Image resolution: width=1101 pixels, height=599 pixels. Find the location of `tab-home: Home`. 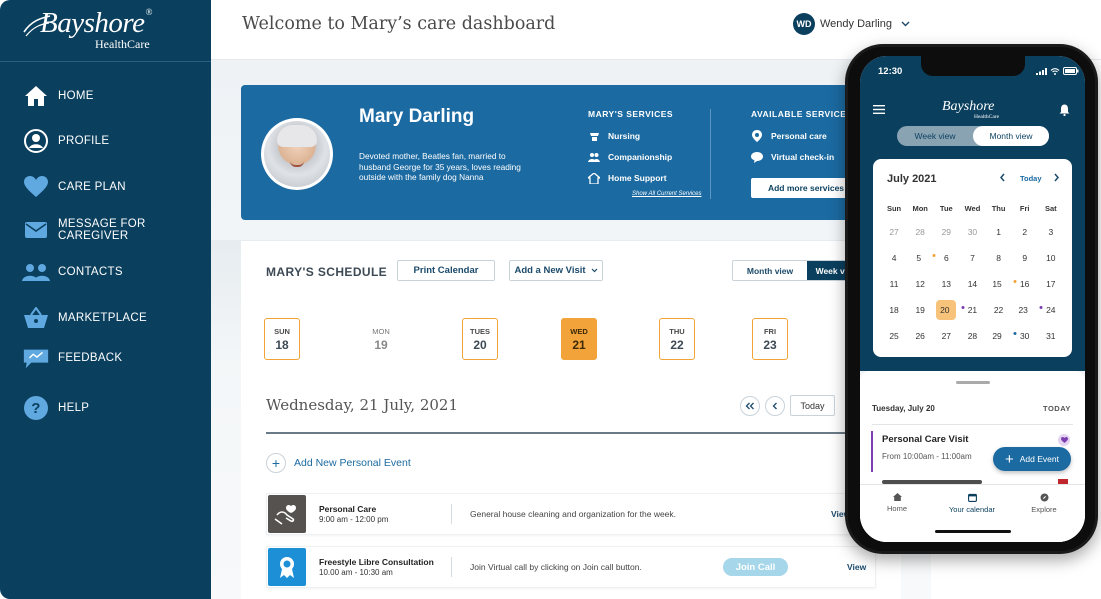

tab-home: Home is located at coordinates (897, 503).